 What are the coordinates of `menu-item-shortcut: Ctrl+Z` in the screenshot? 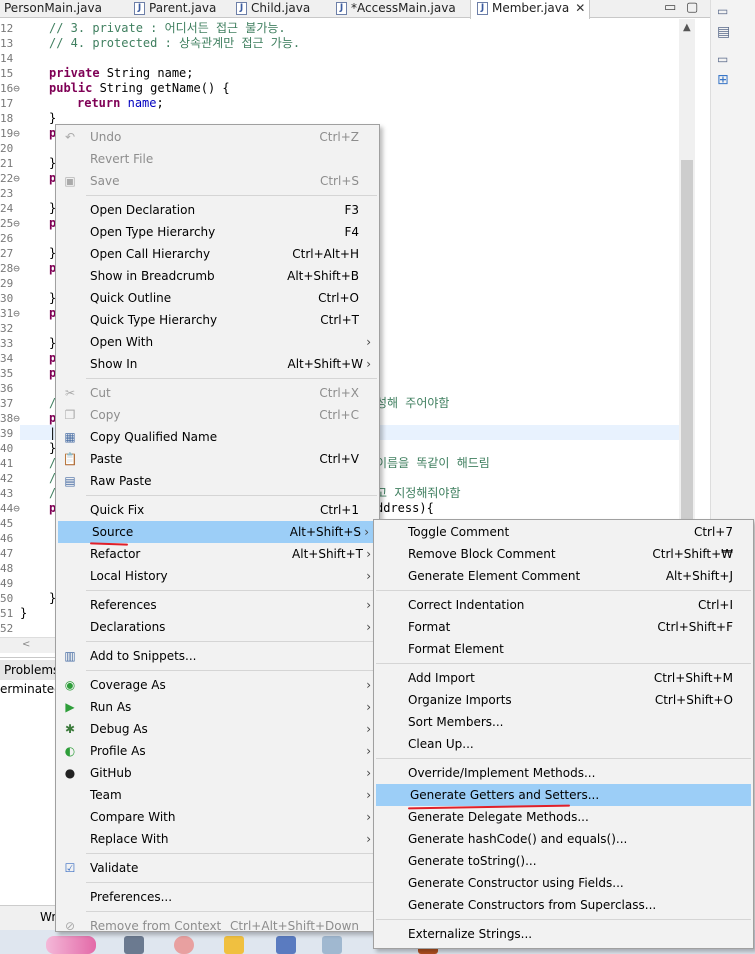 It's located at (339, 137).